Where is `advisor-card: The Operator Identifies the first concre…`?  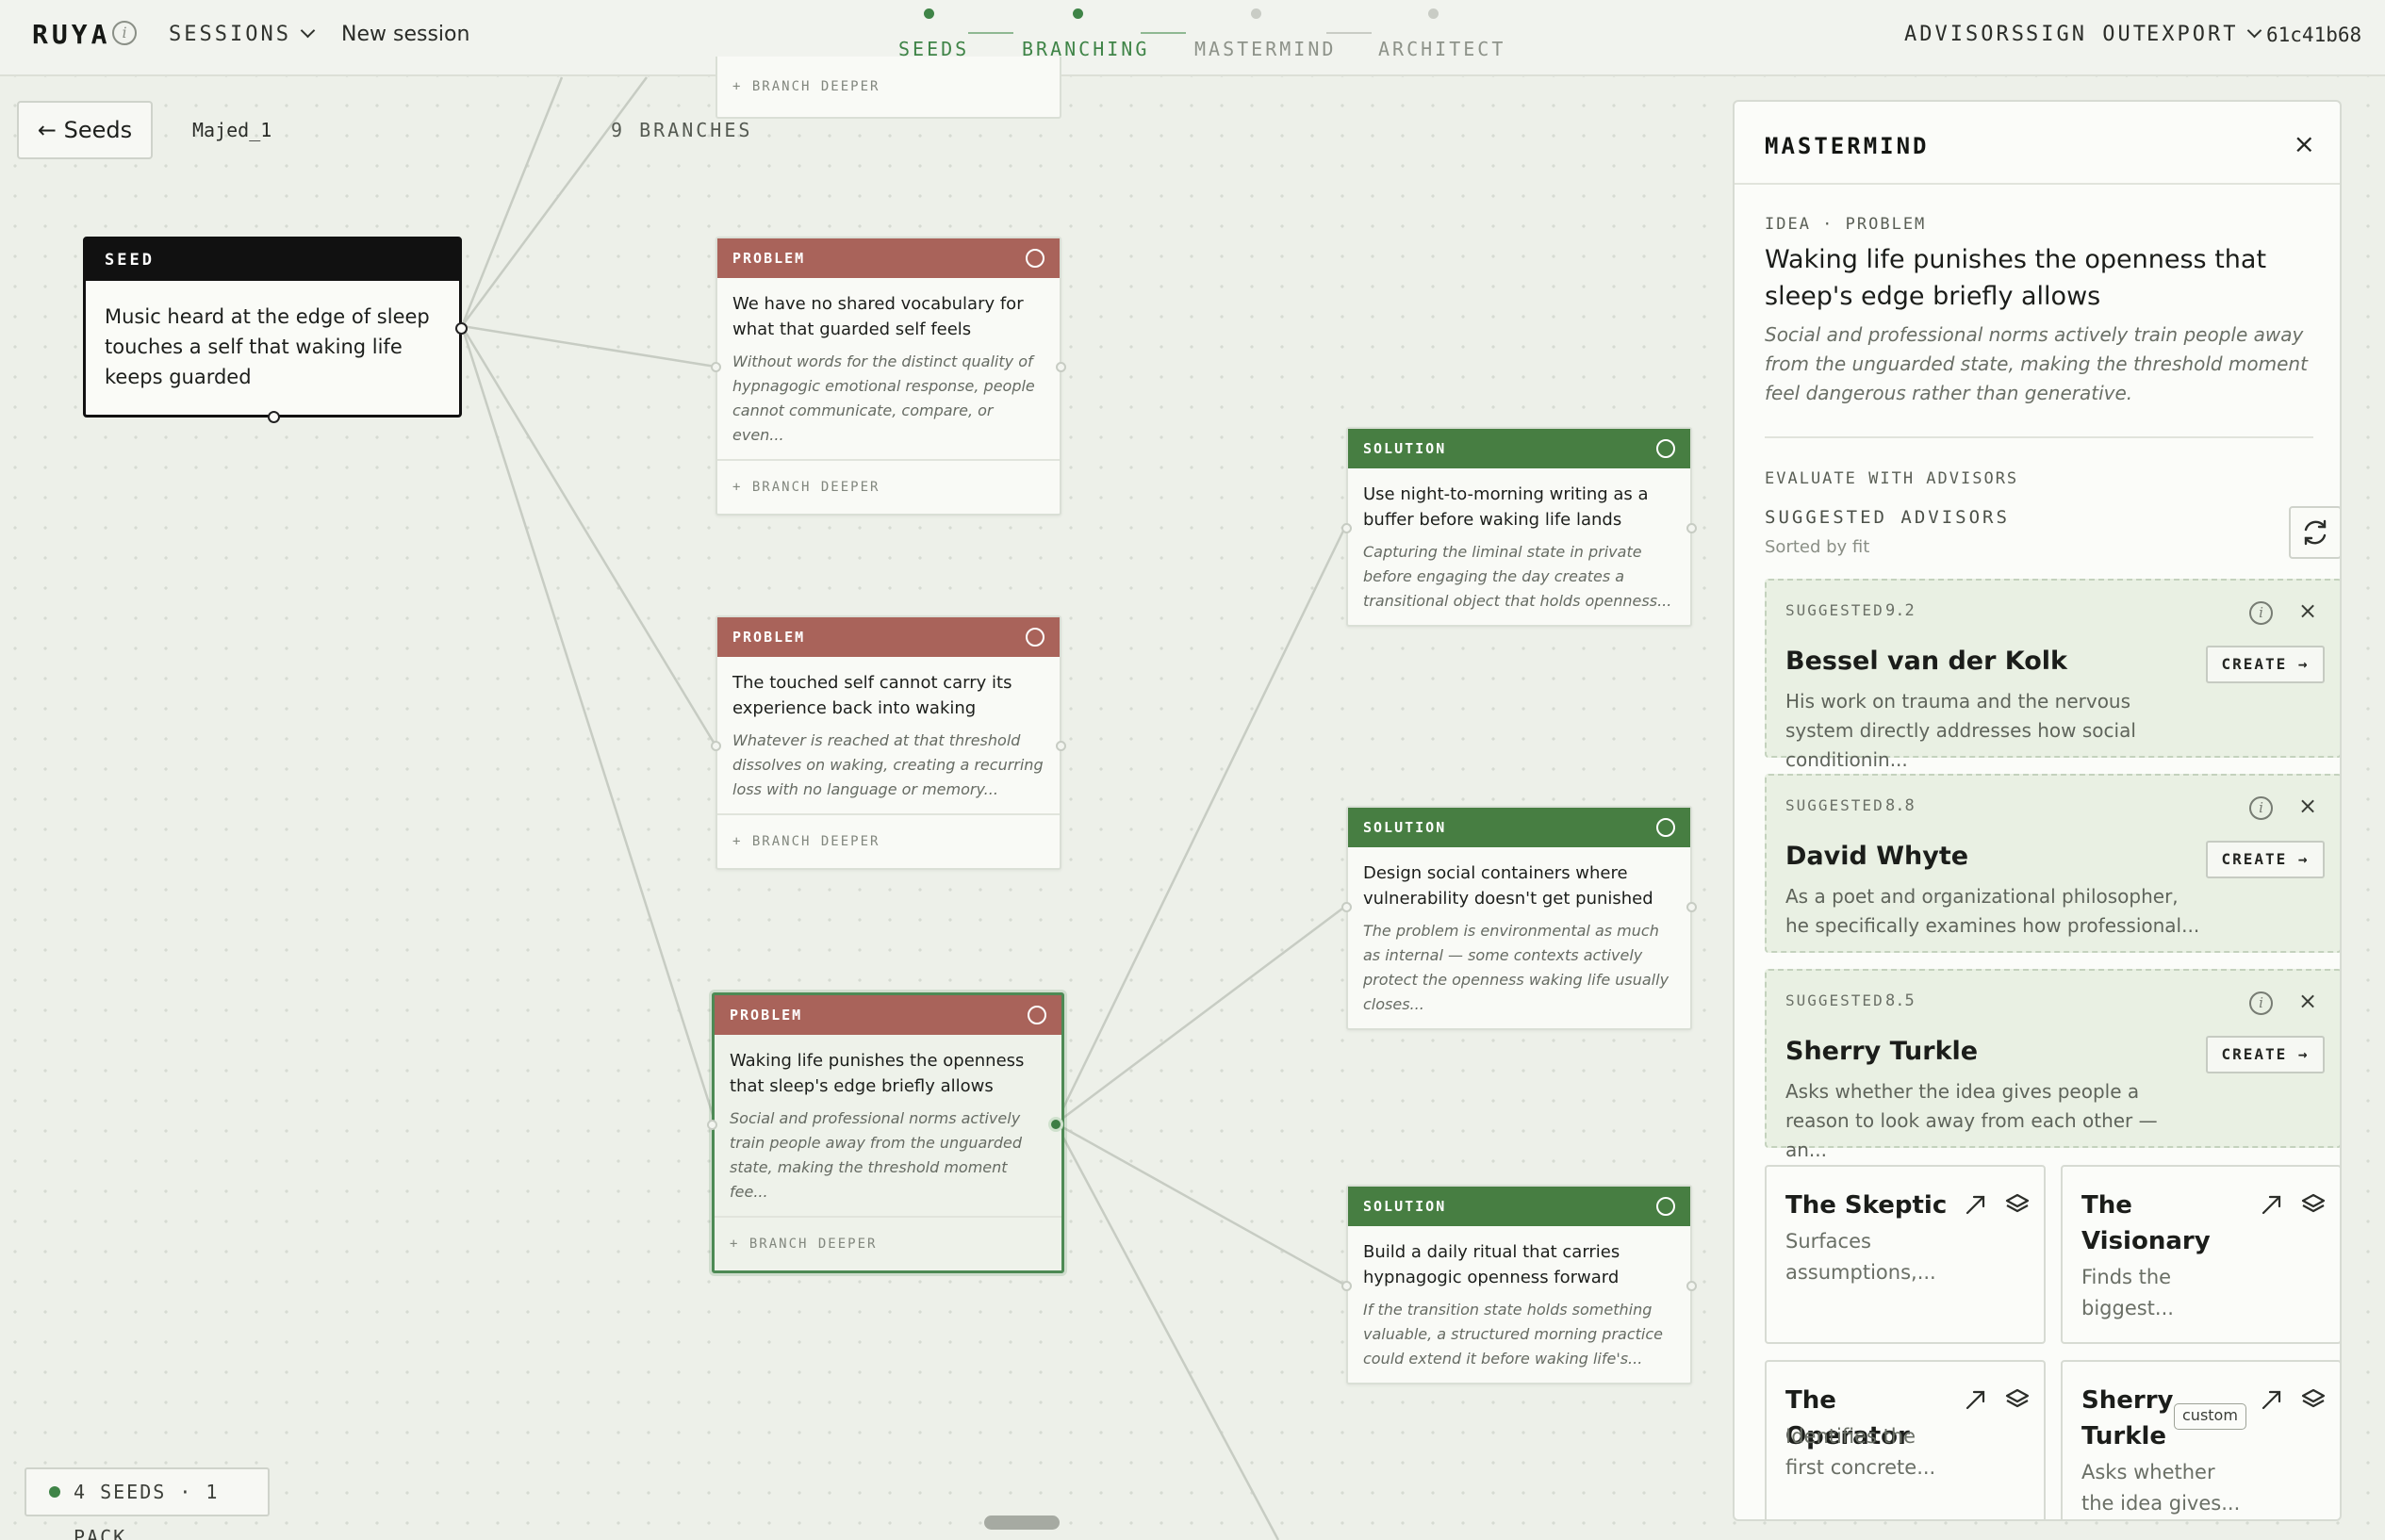
advisor-card: The Operator Identifies the first concre… is located at coordinates (1906, 1439).